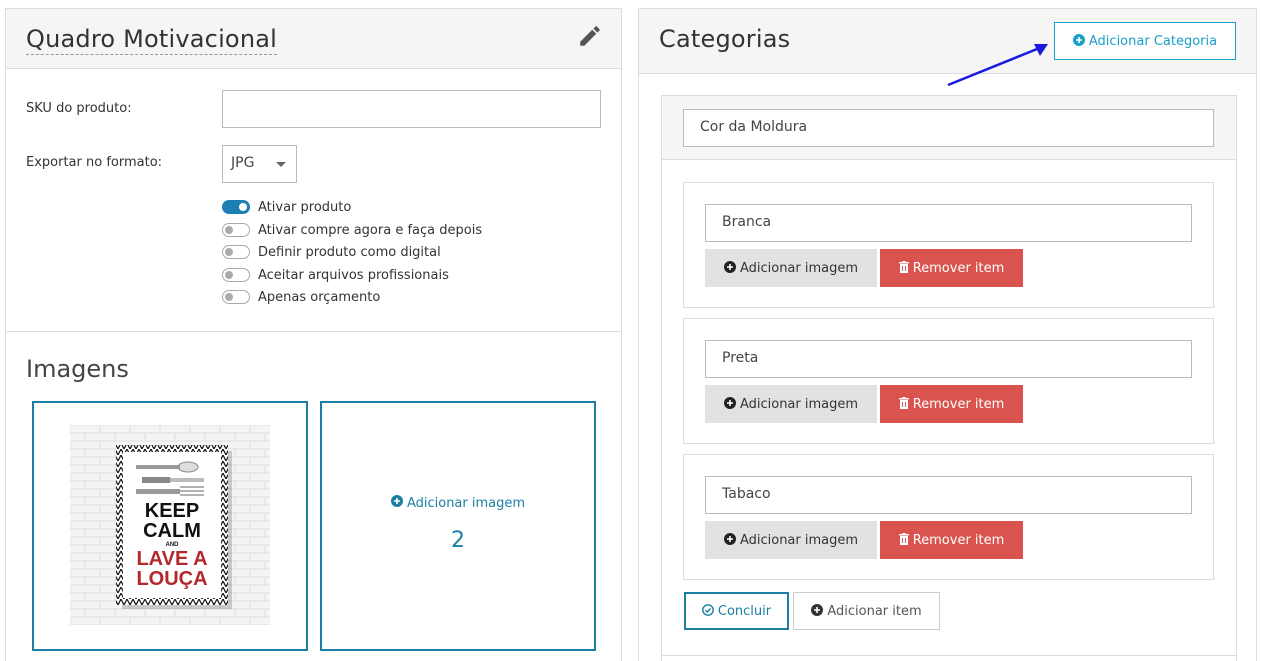 The width and height of the screenshot is (1261, 661). I want to click on annotation-arrow-icon, so click(997, 65).